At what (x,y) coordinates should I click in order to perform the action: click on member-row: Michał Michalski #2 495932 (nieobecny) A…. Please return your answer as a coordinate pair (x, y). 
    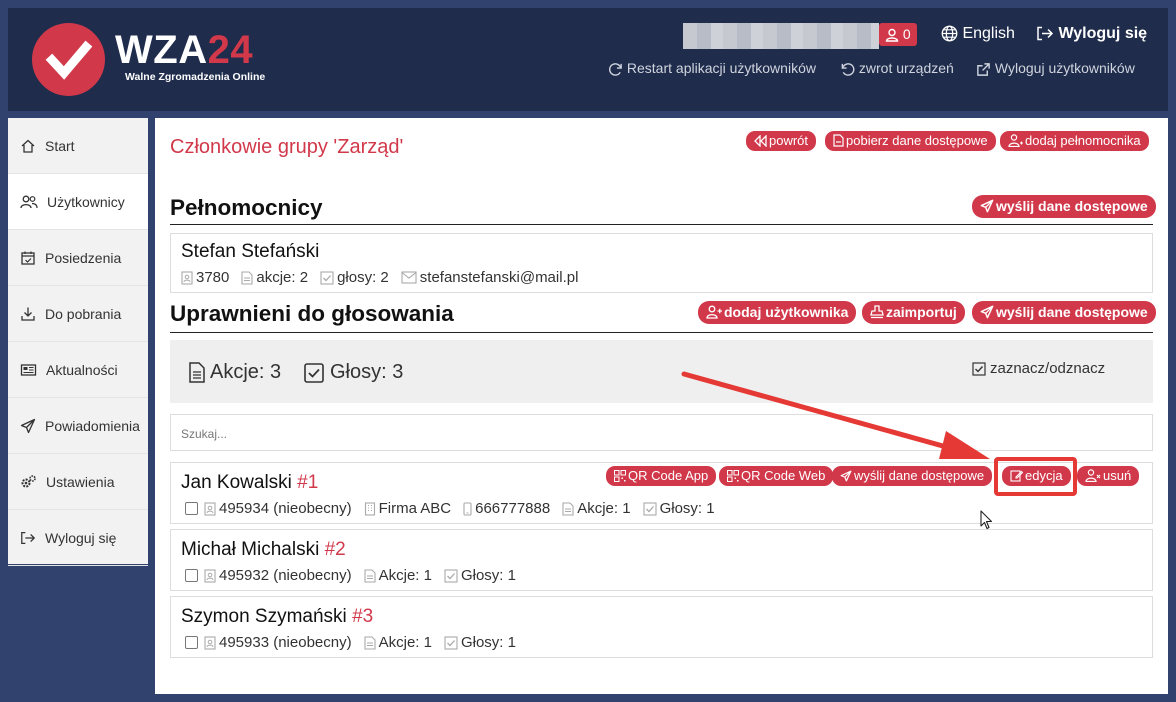
    Looking at the image, I should click on (661, 560).